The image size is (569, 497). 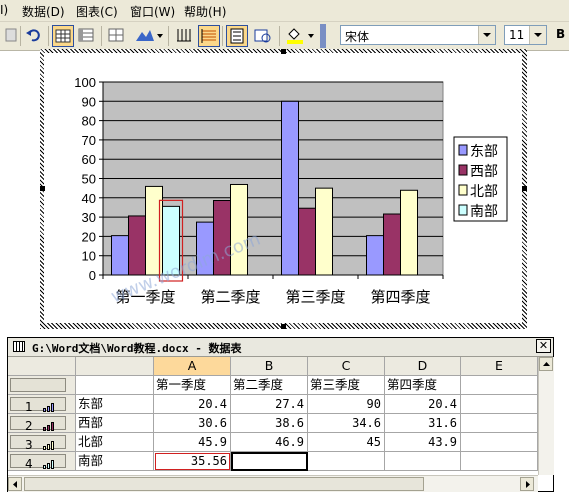 I want to click on column-header-B: B, so click(x=269, y=366).